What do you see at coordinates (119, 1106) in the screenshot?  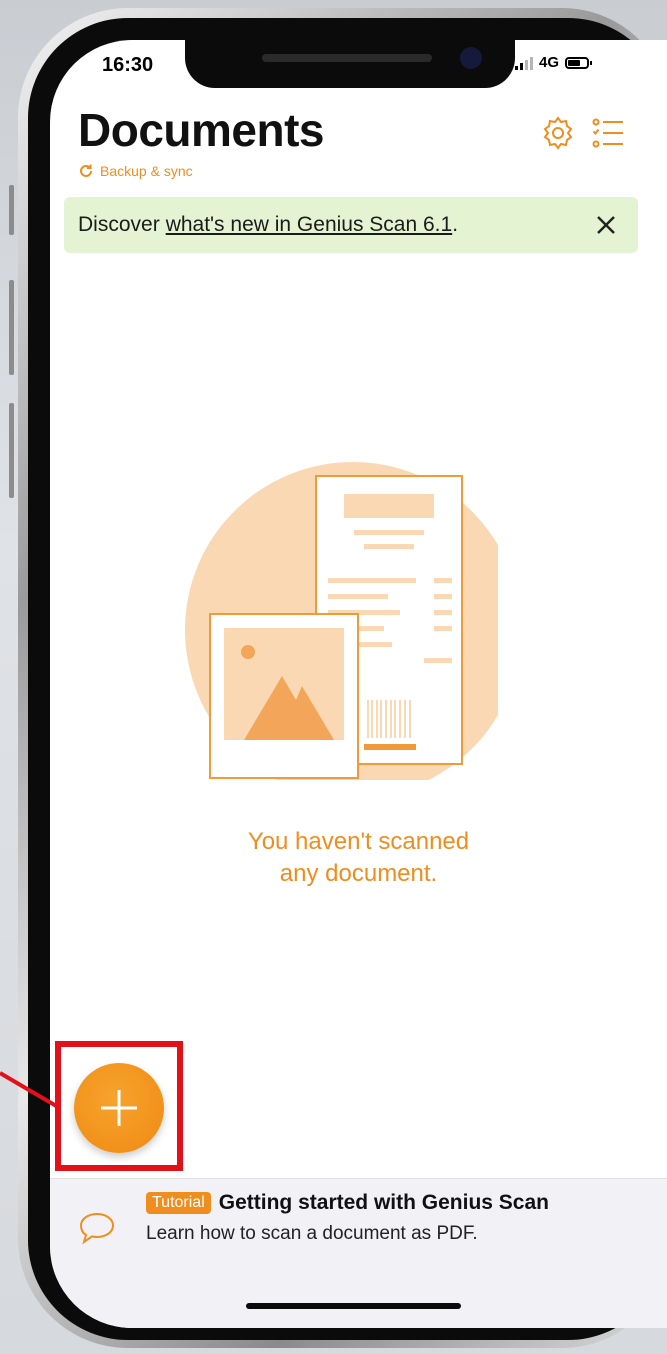 I see `annotation-highlight-box` at bounding box center [119, 1106].